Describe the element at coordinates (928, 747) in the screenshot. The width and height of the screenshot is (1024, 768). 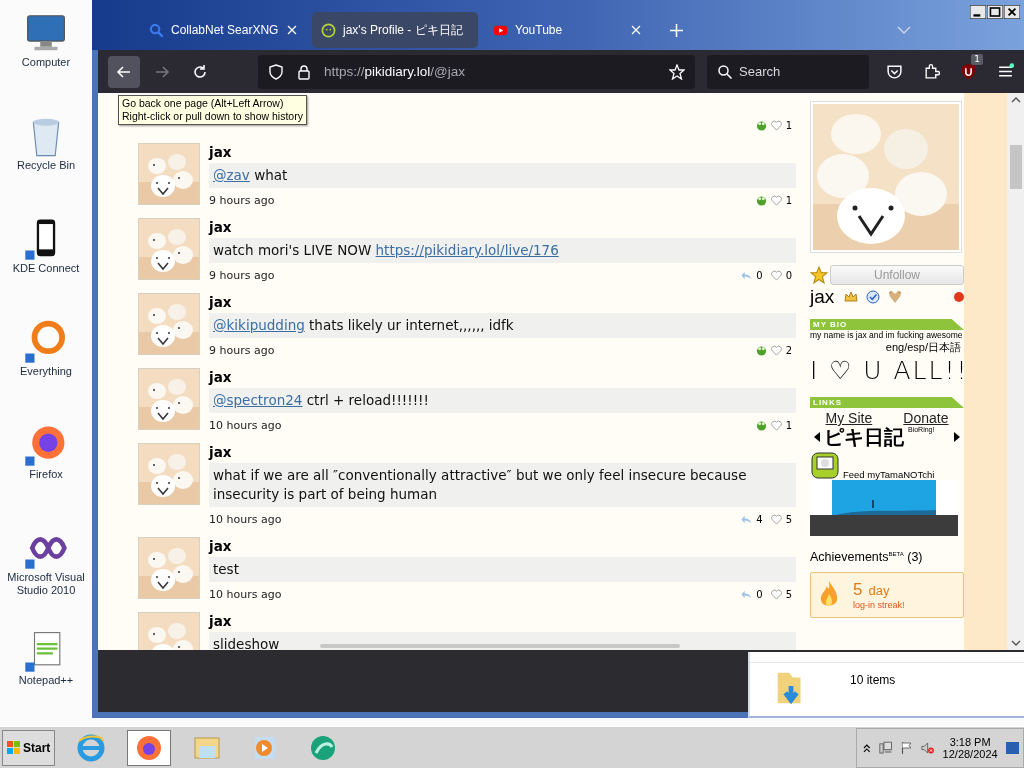
I see `muted-speaker-icon` at that location.